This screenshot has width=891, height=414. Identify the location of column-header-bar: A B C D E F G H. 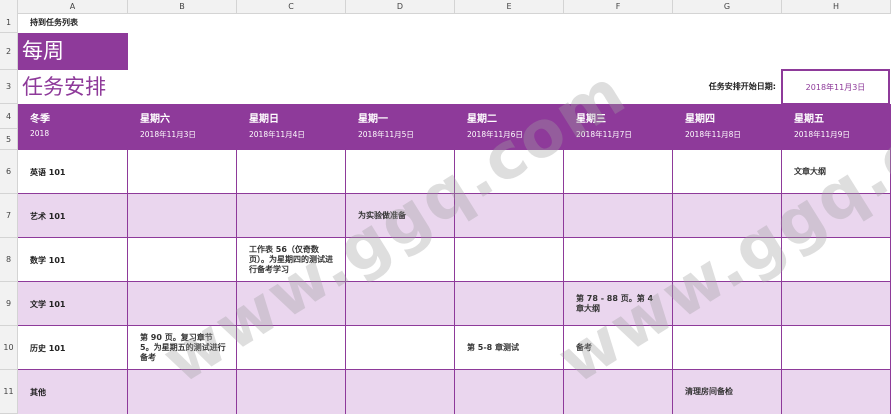
(445, 7).